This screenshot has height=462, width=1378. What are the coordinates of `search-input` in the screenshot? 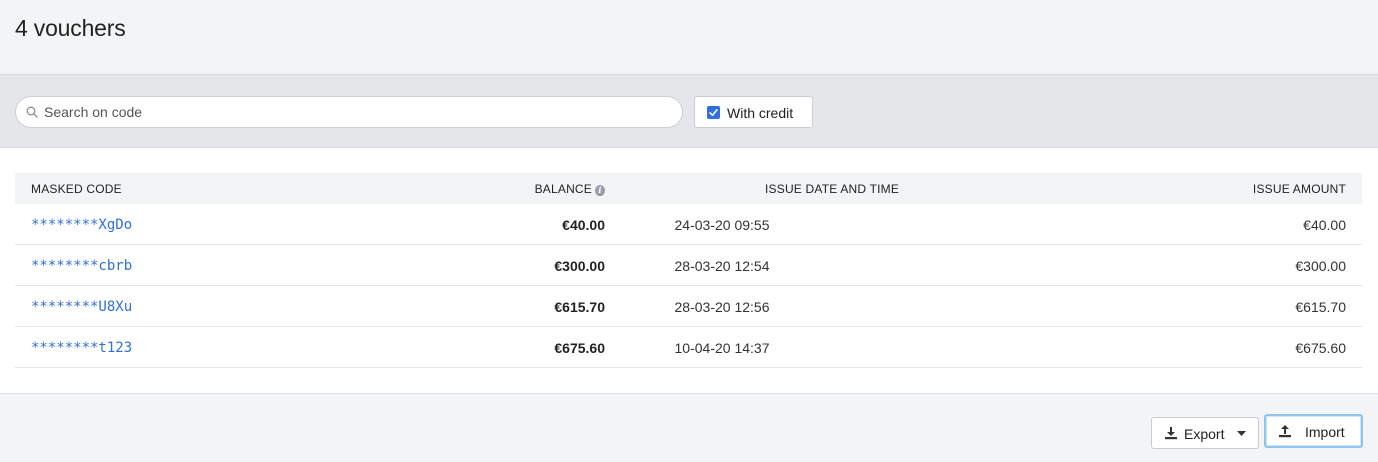 It's located at (354, 112).